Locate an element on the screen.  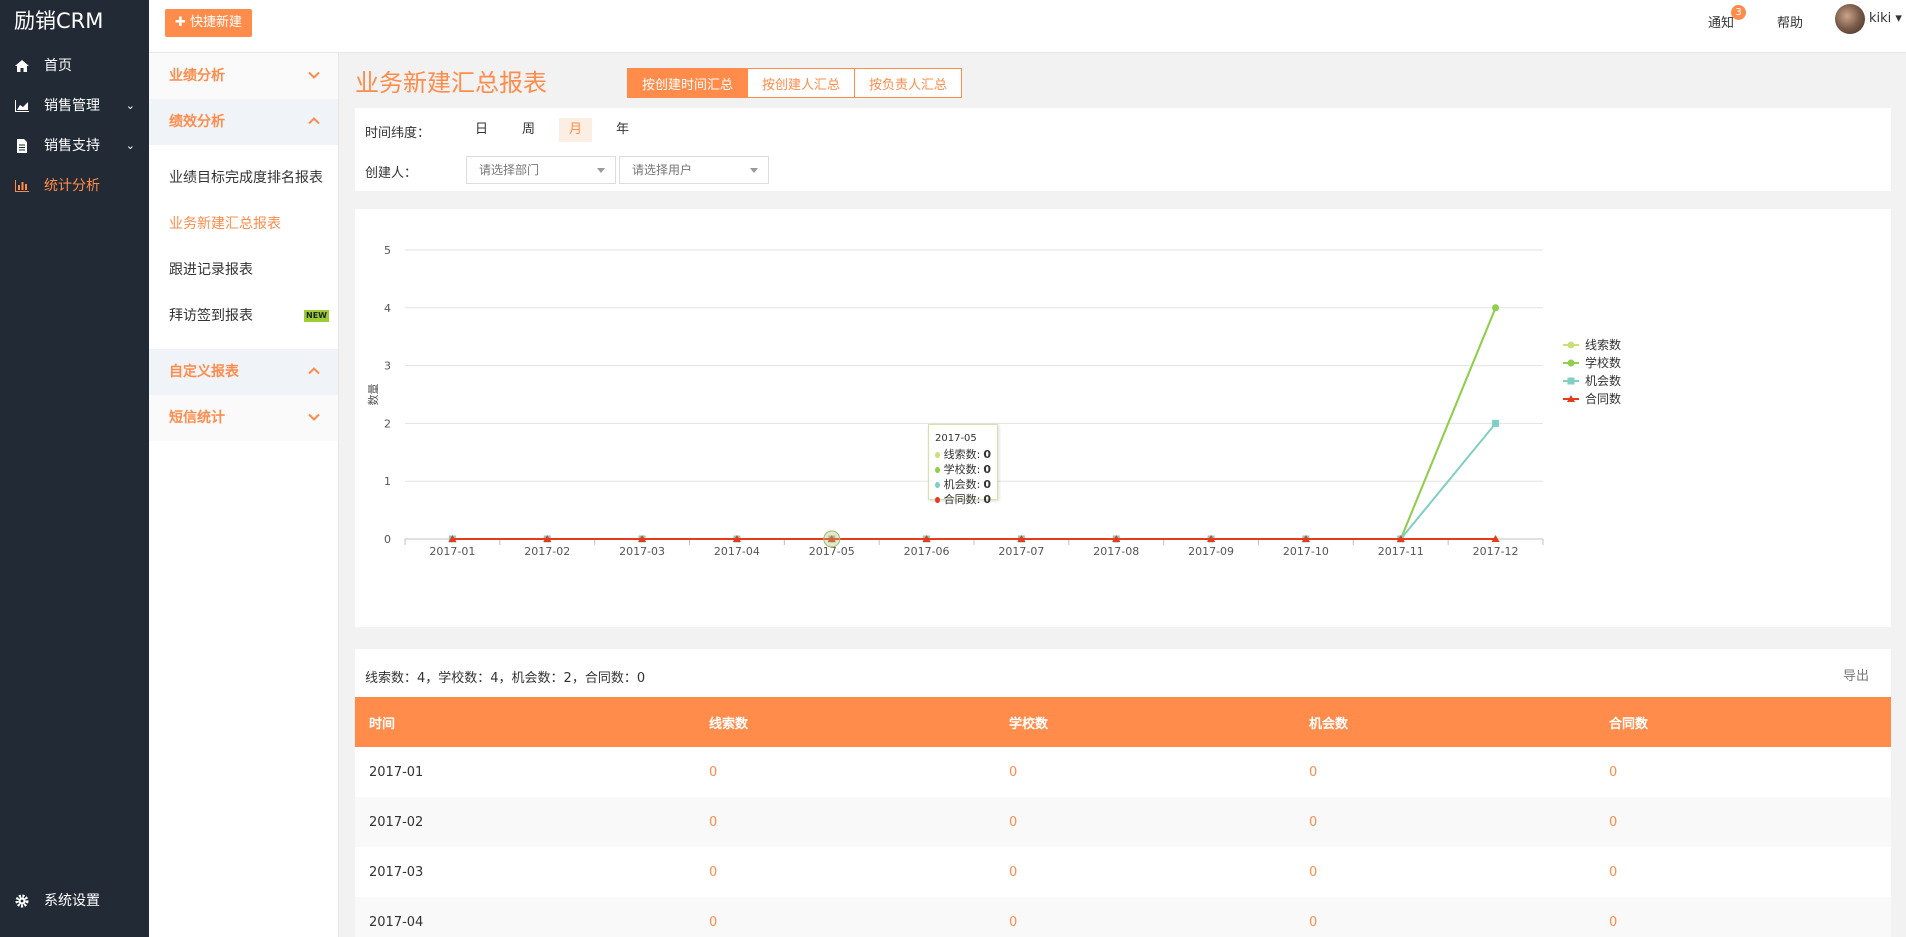
table-cell: 2017-01 is located at coordinates (396, 772).